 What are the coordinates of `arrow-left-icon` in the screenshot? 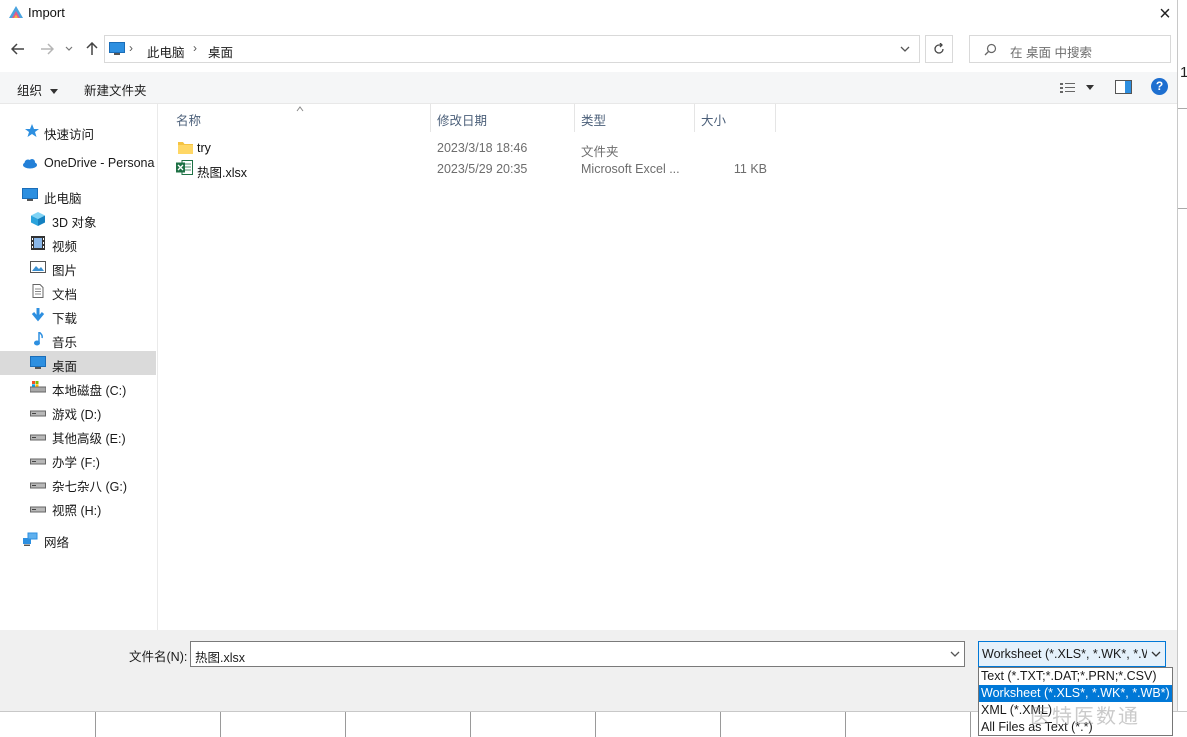 It's located at (17, 49).